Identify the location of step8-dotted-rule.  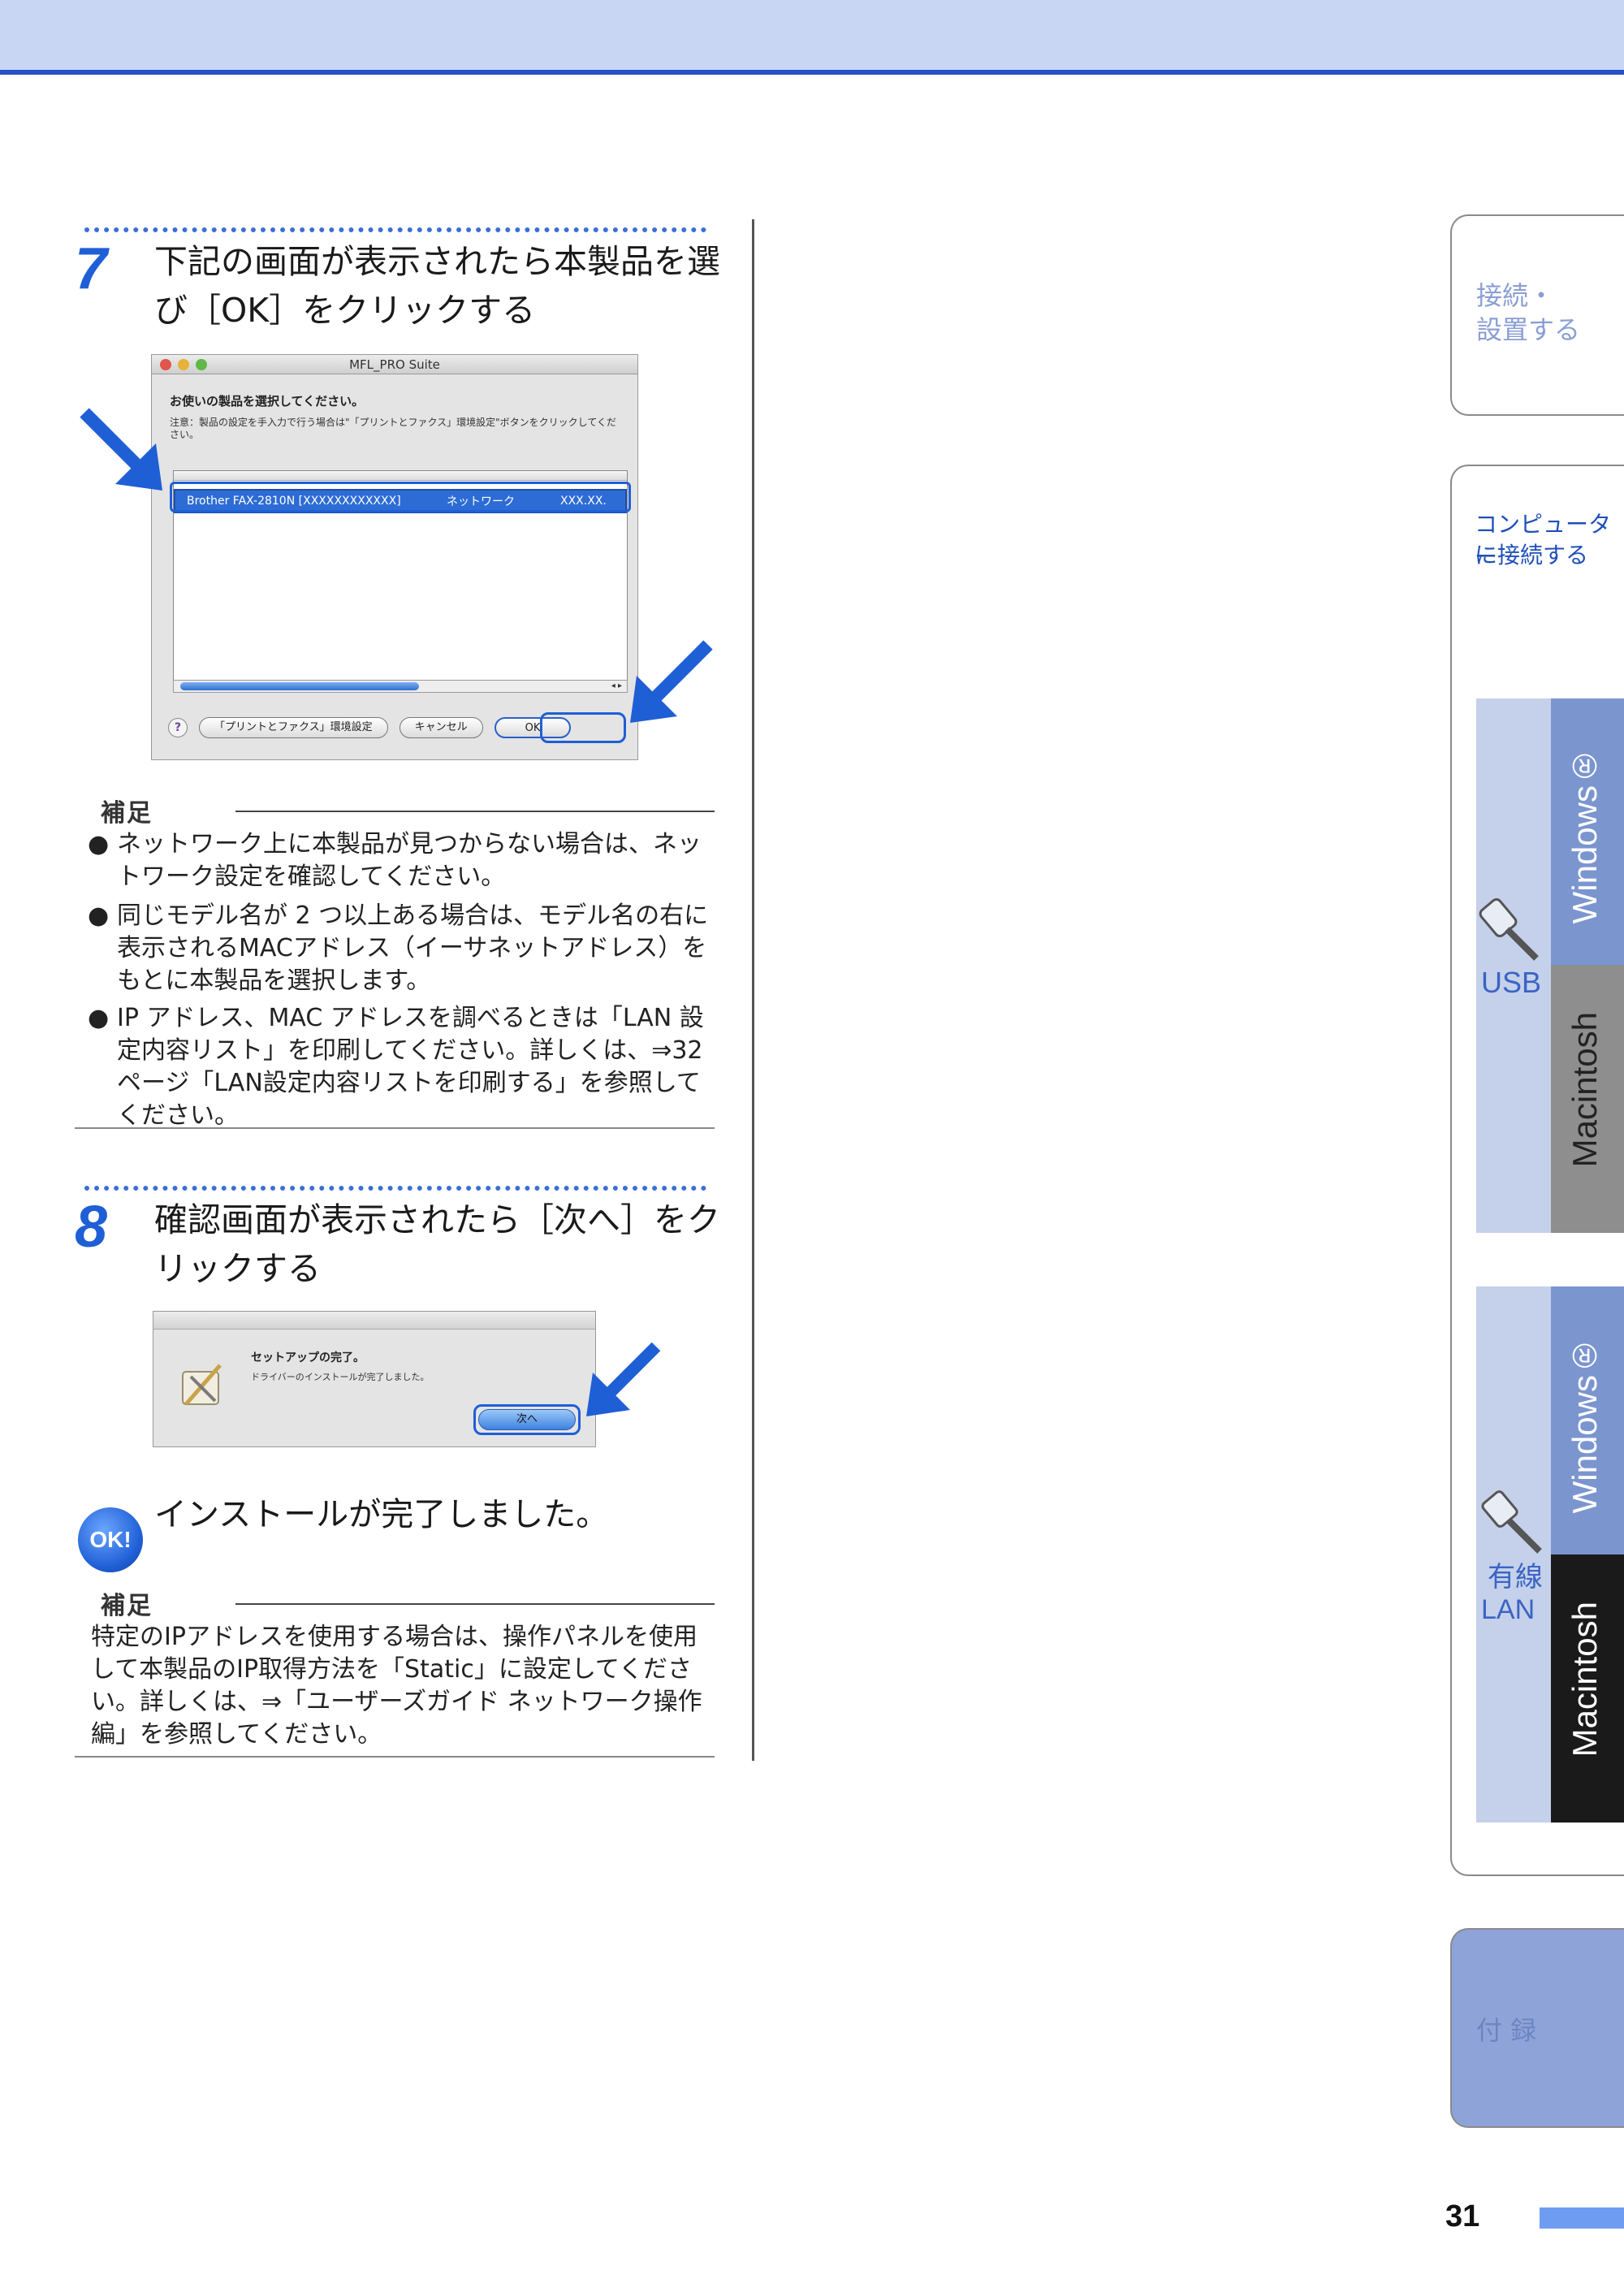
(395, 1188).